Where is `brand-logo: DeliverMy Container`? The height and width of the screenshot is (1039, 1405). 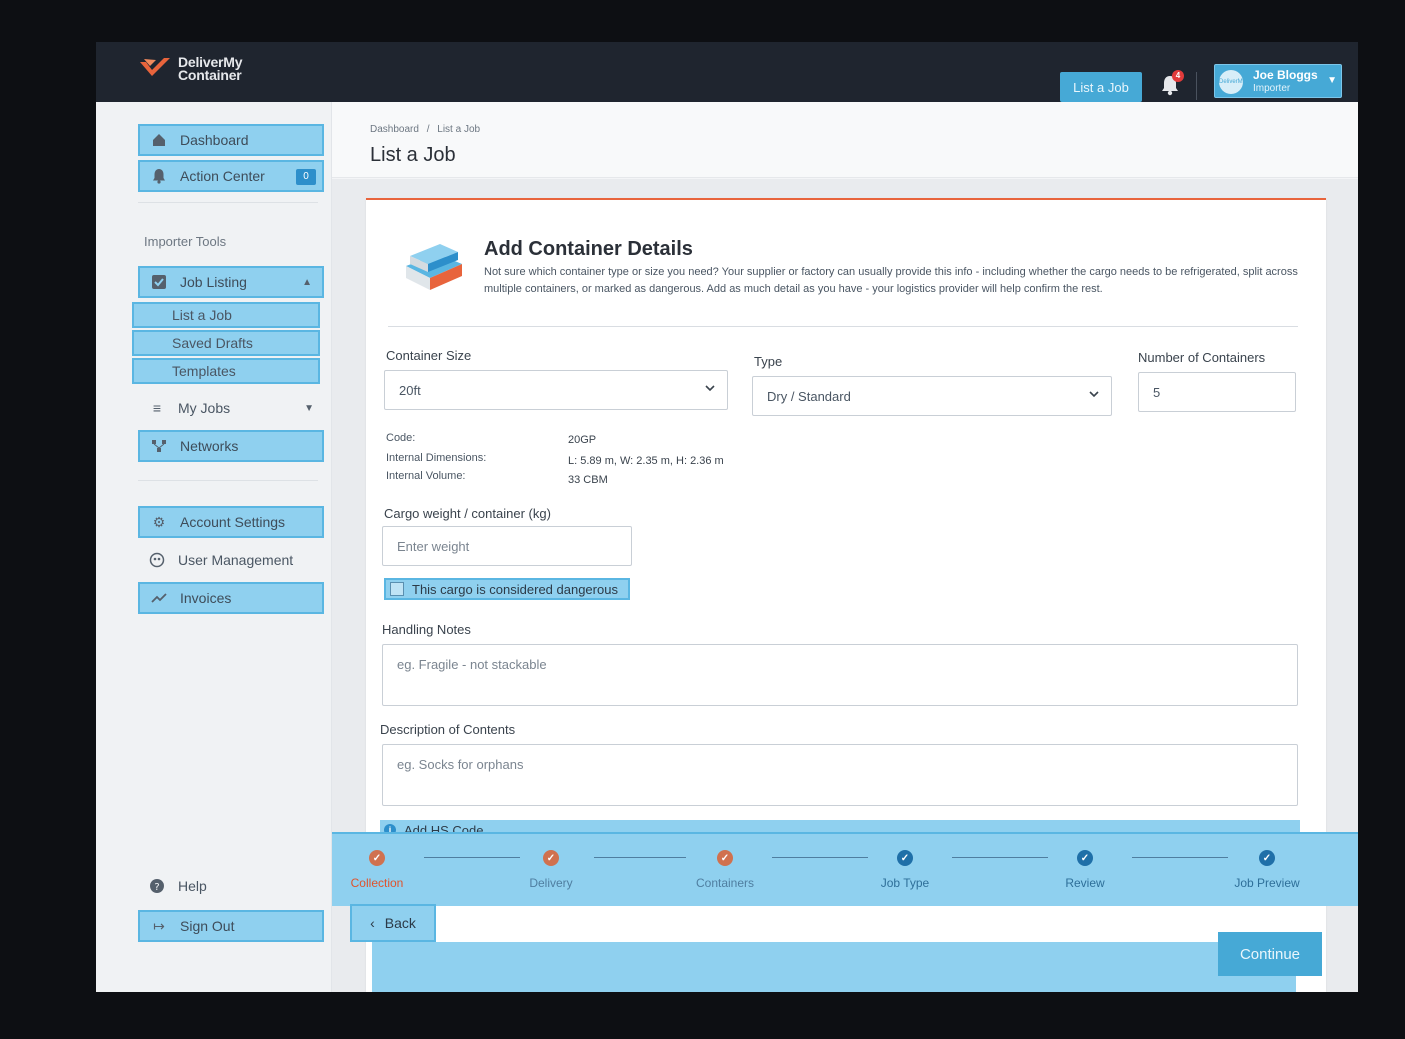
brand-logo: DeliverMy Container is located at coordinates (190, 69).